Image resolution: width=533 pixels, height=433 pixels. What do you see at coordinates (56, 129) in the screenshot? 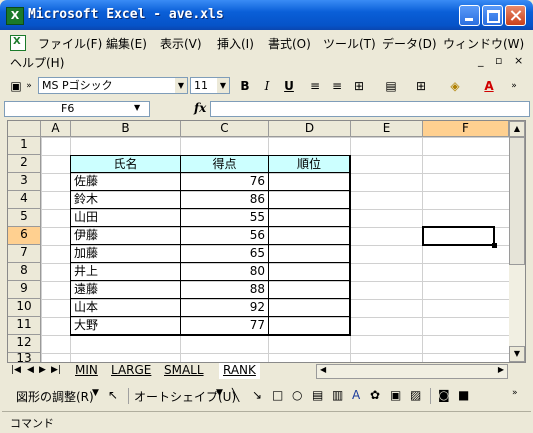
I see `column-header: A` at bounding box center [56, 129].